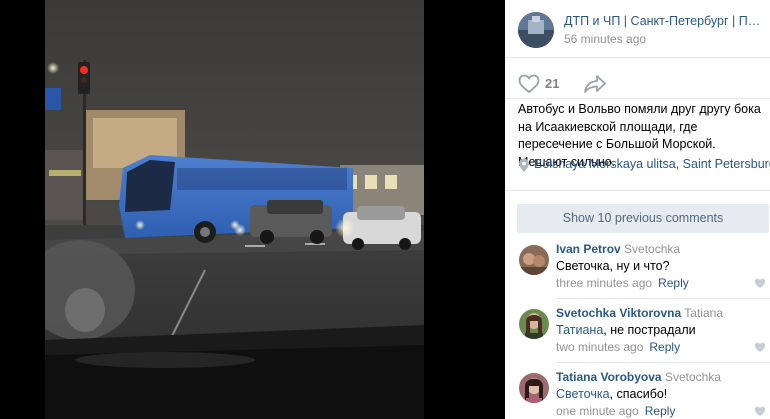  I want to click on comment-addressee: Татиана, so click(579, 330).